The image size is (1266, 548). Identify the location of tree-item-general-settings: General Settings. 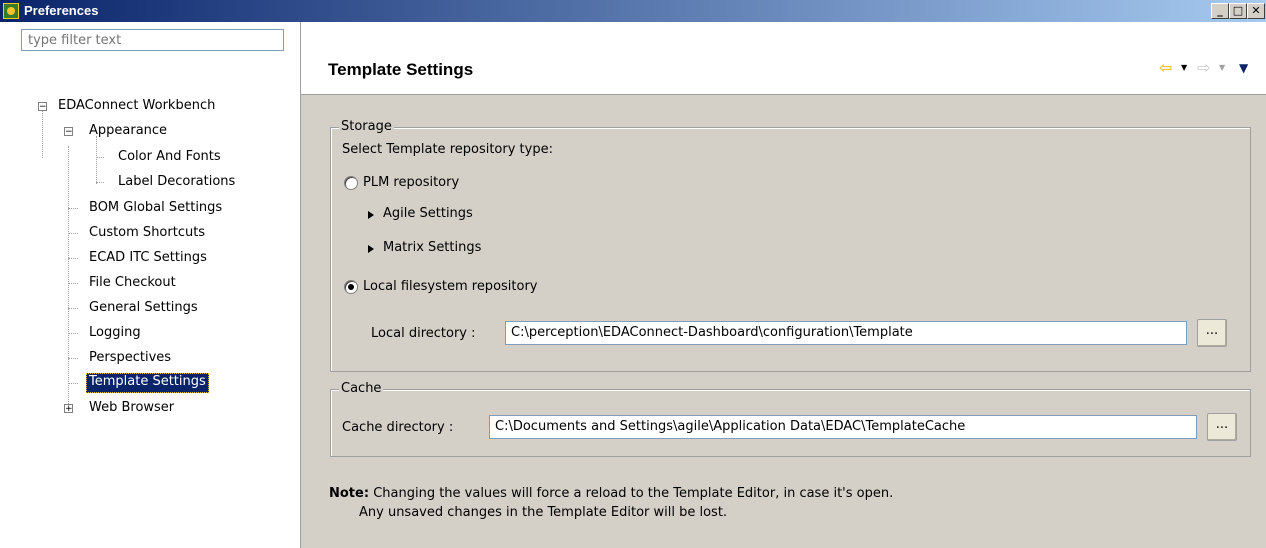
(143, 308).